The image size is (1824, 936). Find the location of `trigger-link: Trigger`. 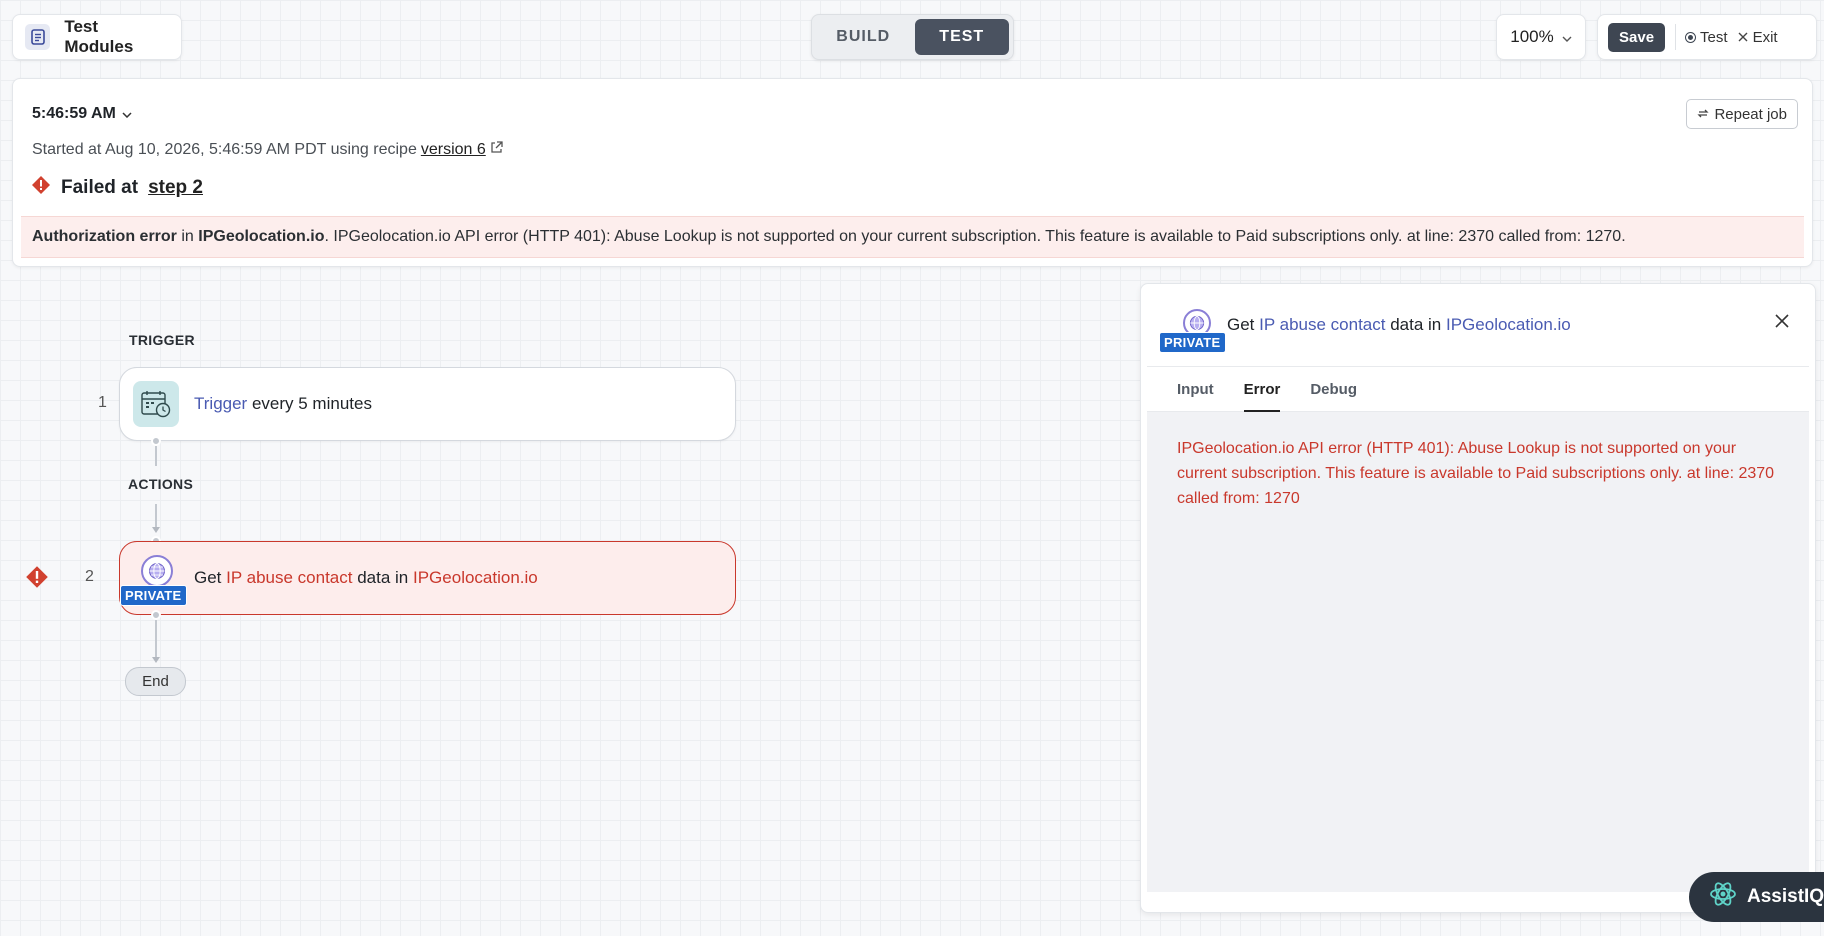

trigger-link: Trigger is located at coordinates (220, 404).